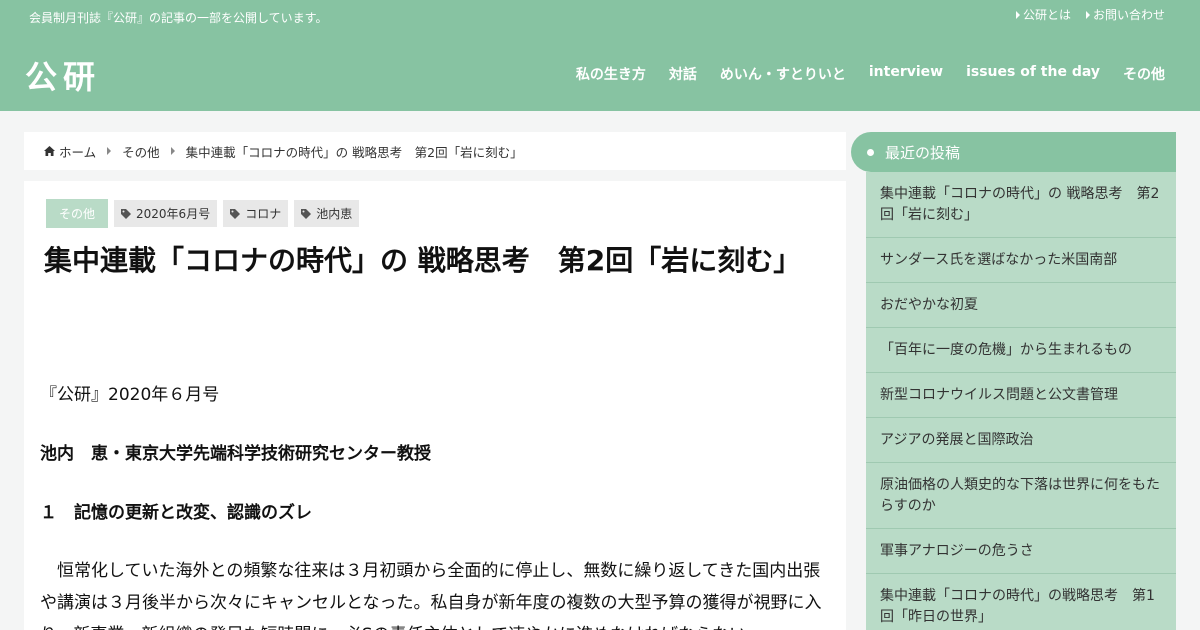  I want to click on issue-line: 『公研』2020年６月号, so click(130, 395).